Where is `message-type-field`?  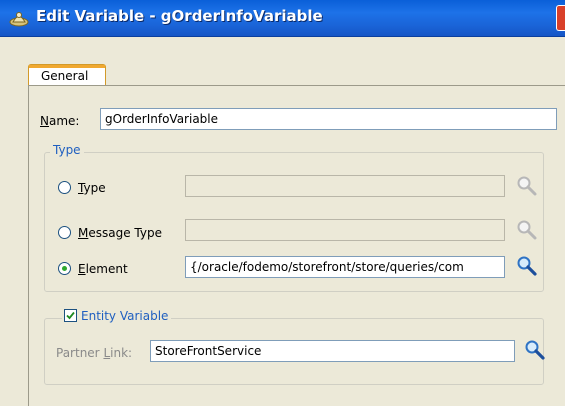 message-type-field is located at coordinates (345, 230).